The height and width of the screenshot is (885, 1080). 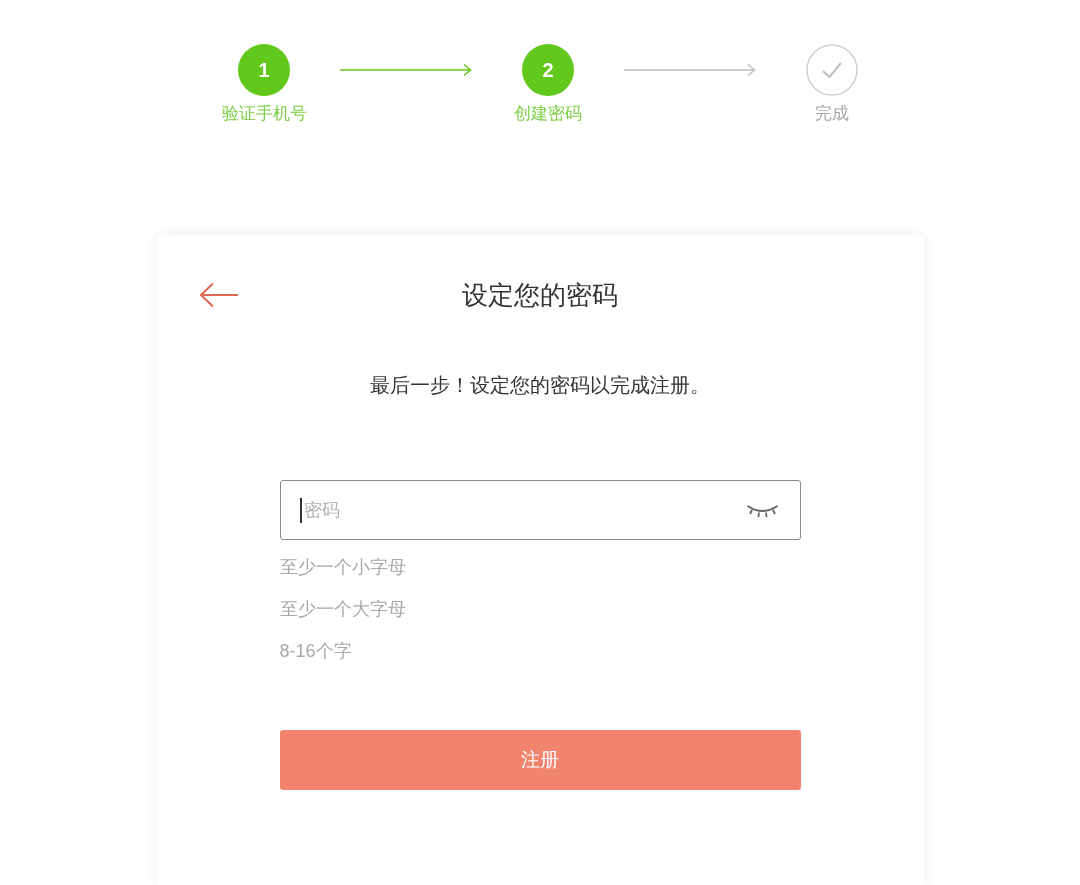 I want to click on register-button: 注册, so click(x=540, y=760).